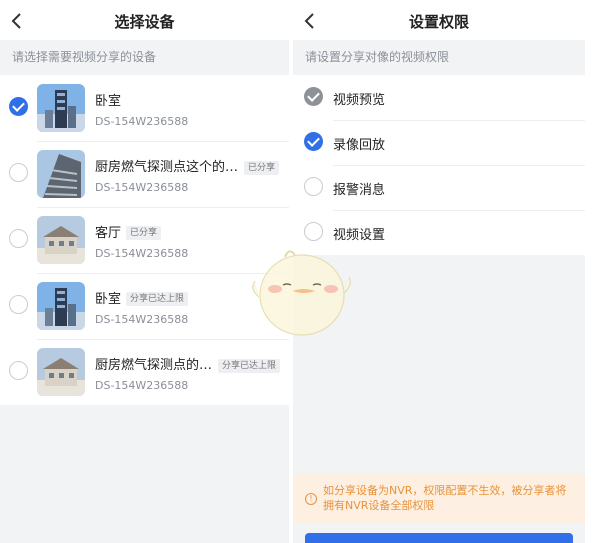  I want to click on hint-text: 请选择需要视频分享的设备, so click(144, 57).